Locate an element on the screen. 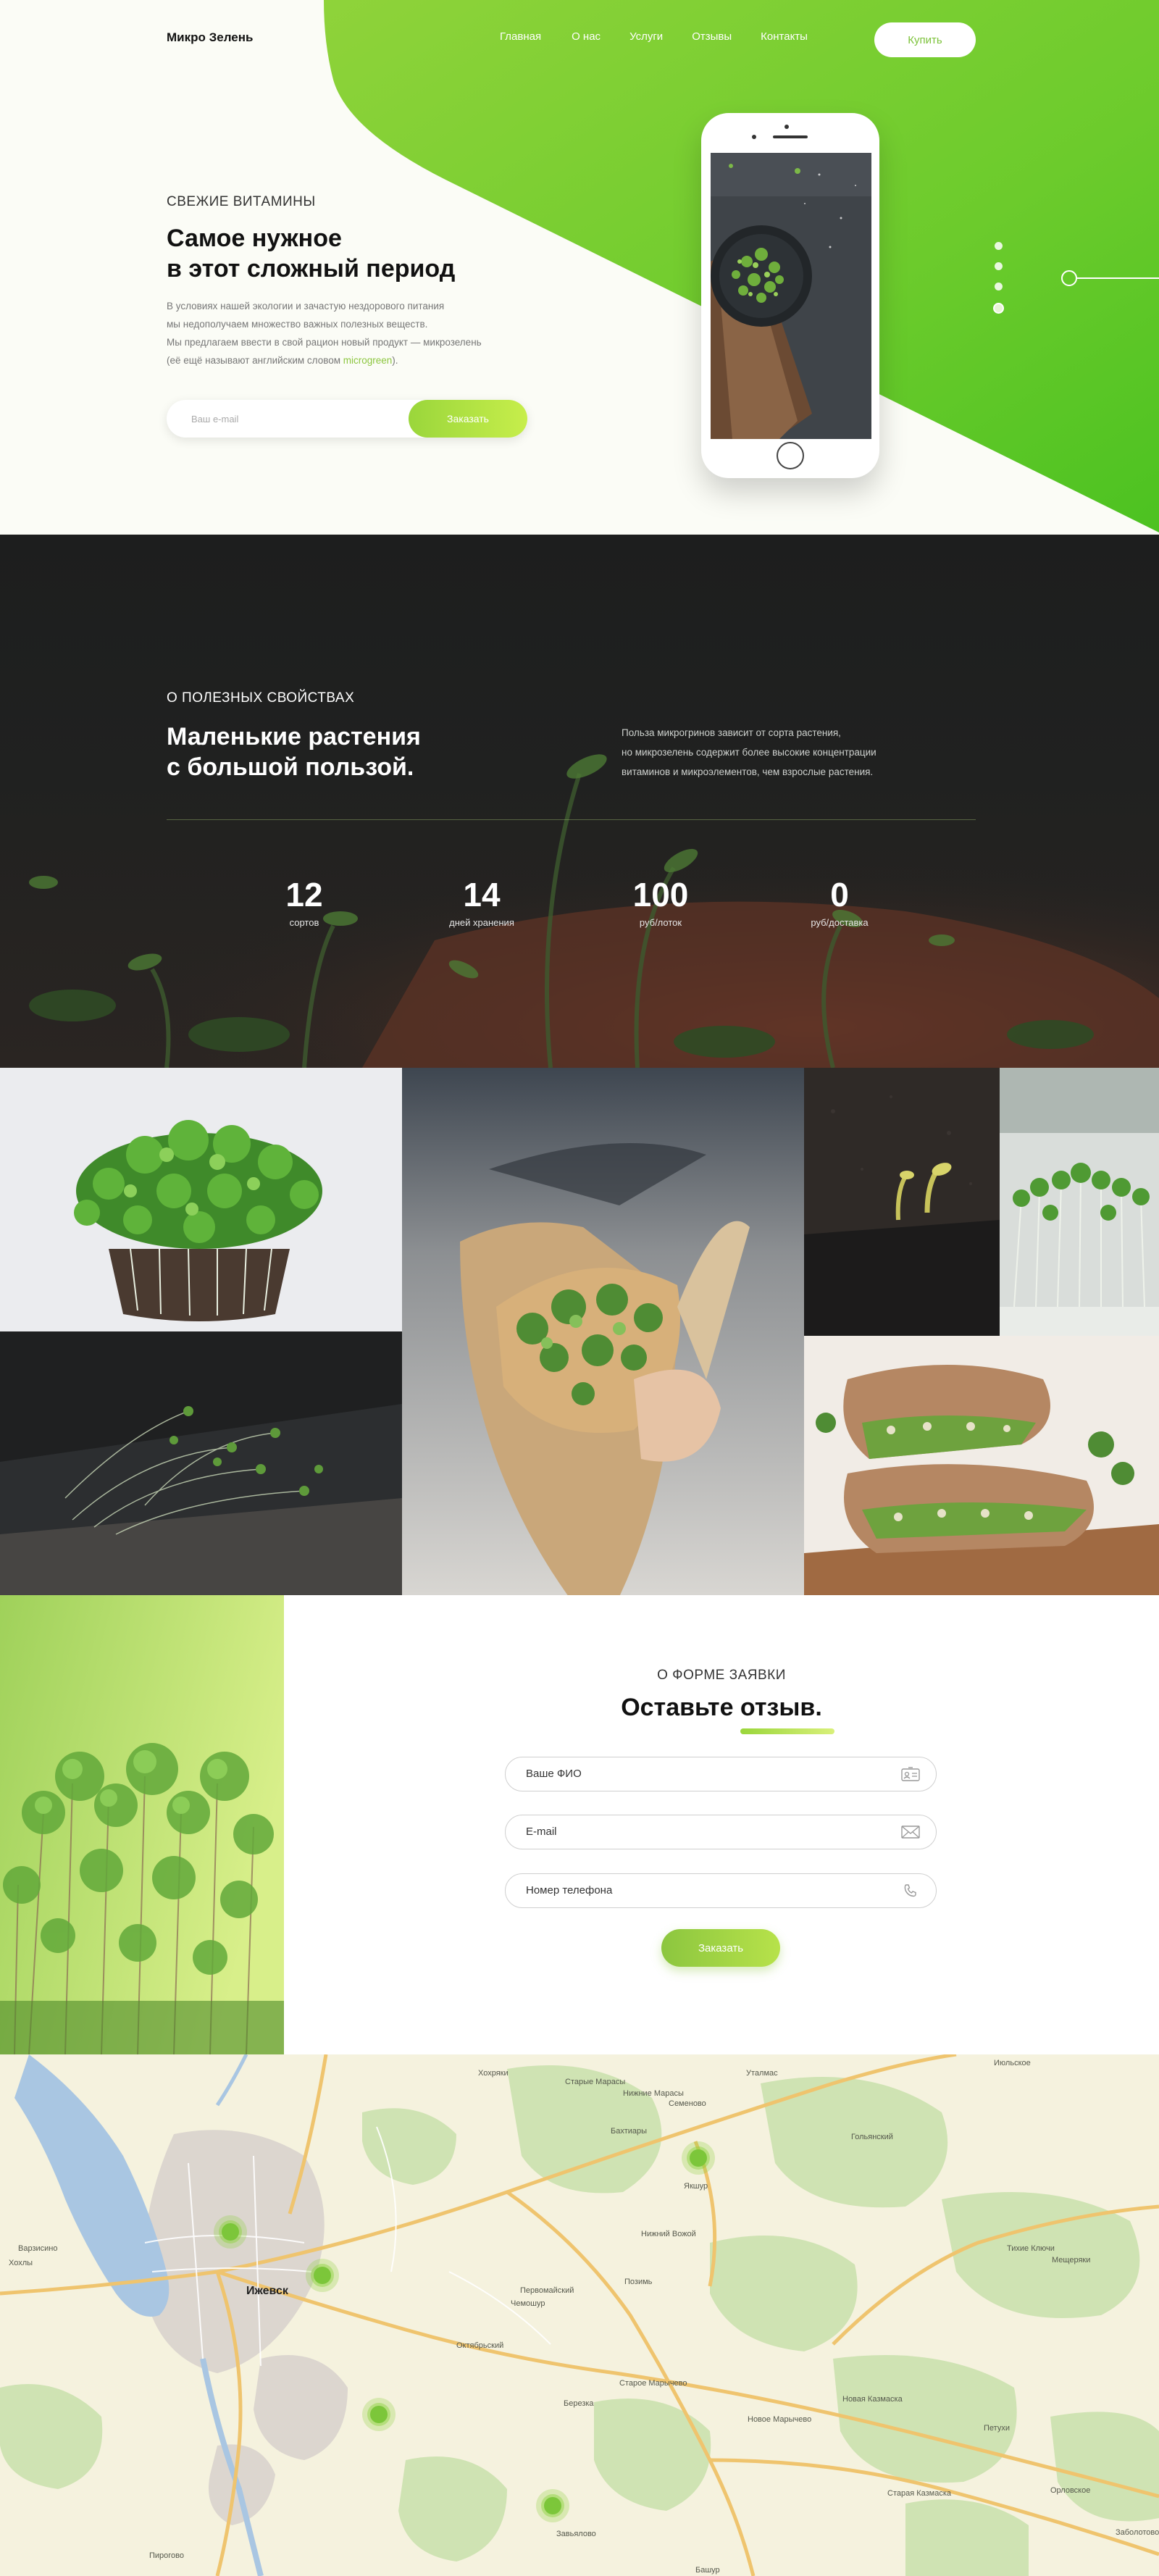 This screenshot has height=2576, width=1159. form-side-image is located at coordinates (142, 1824).